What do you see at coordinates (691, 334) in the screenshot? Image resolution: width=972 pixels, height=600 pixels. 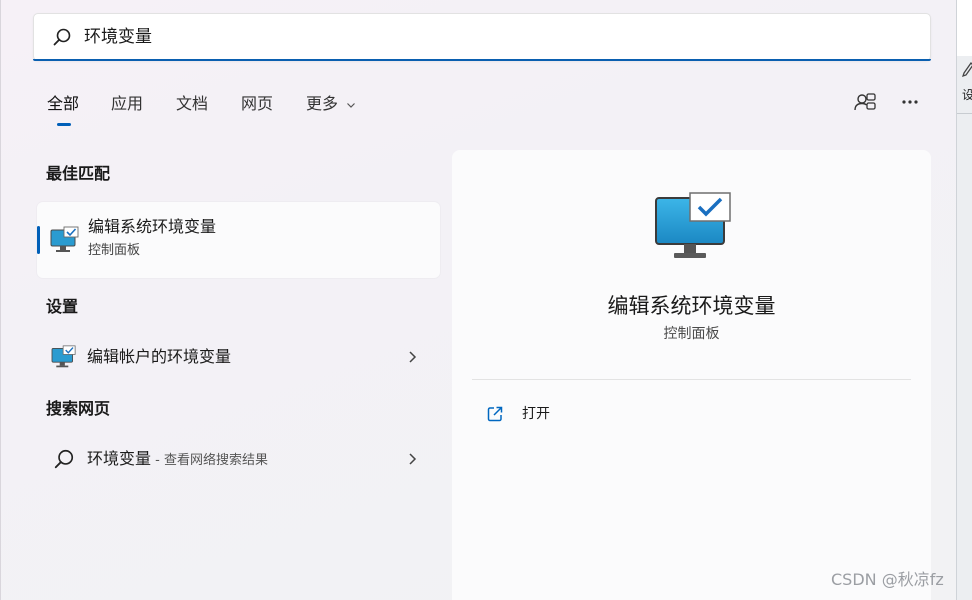 I see `detail-subtitle: 控制面板` at bounding box center [691, 334].